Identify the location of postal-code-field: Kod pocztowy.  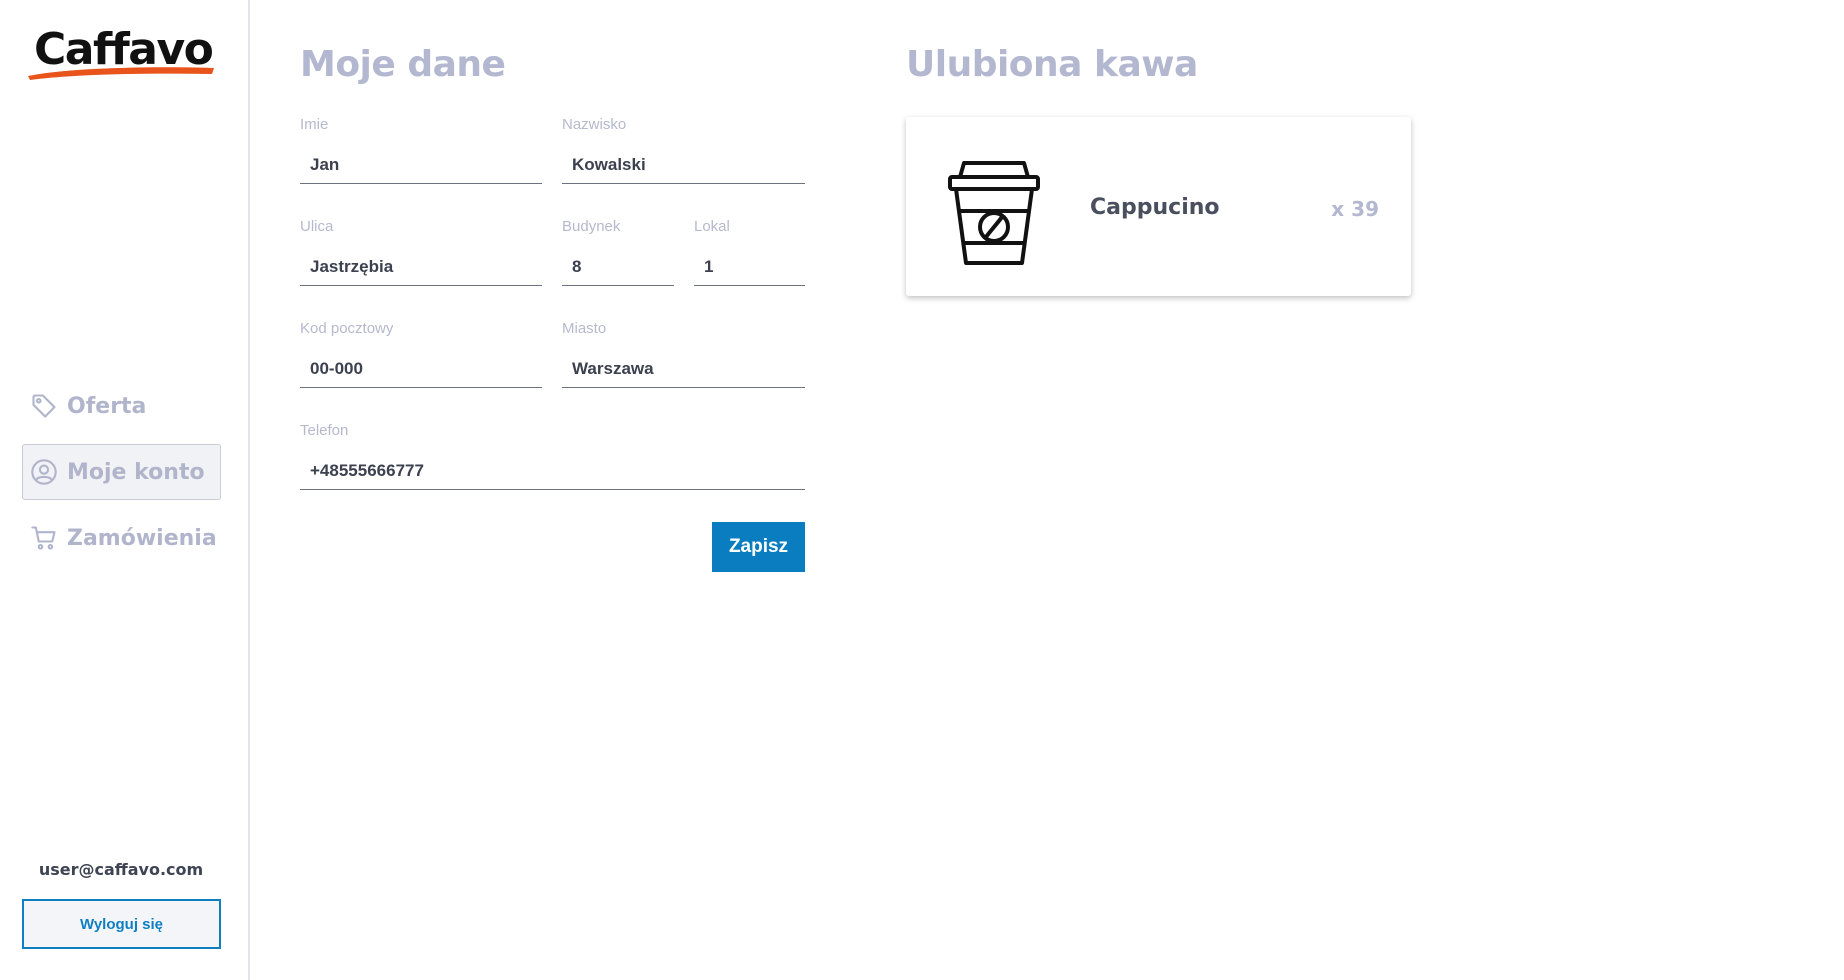
(421, 354).